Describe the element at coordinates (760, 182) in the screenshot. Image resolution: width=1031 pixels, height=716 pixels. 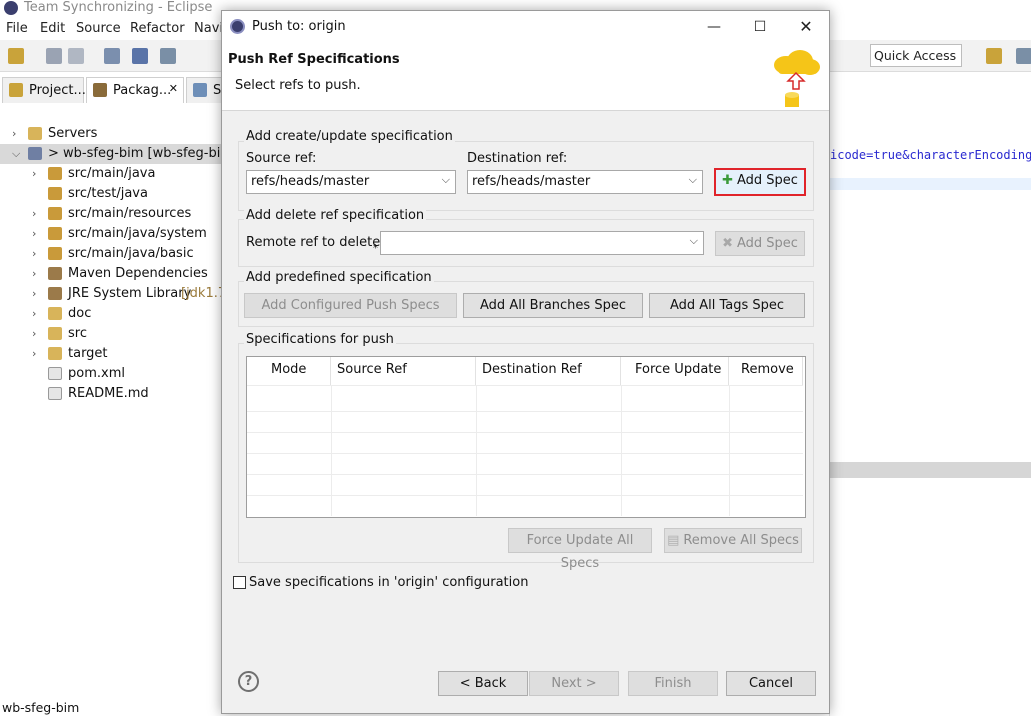
I see `add-spec-button: ✚ Add Spec` at that location.